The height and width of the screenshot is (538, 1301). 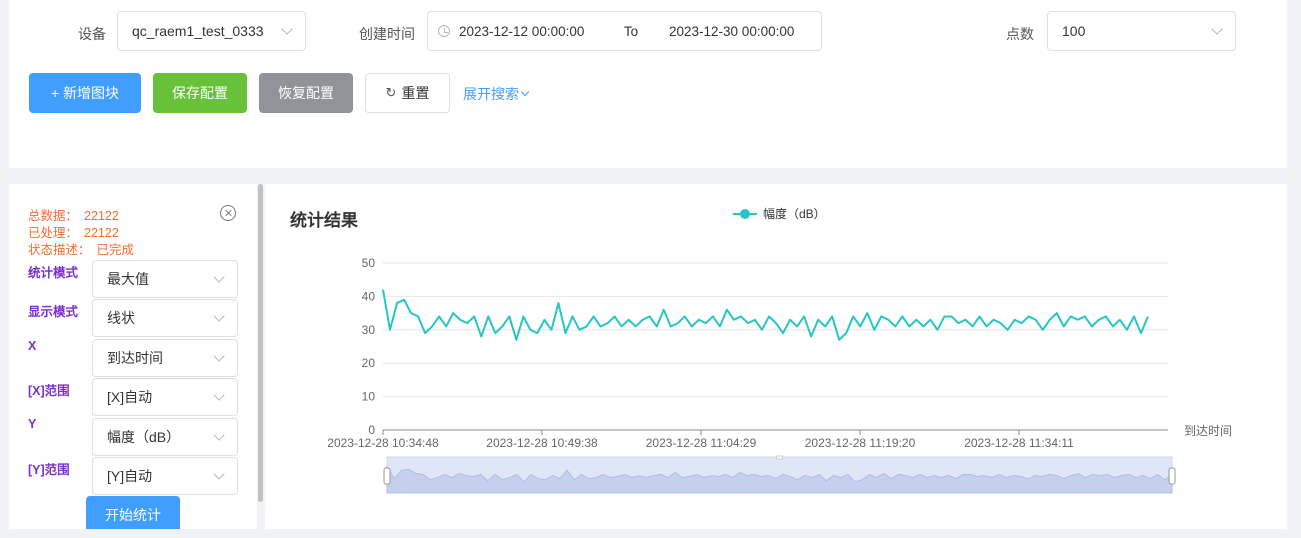 I want to click on clock-icon, so click(x=444, y=31).